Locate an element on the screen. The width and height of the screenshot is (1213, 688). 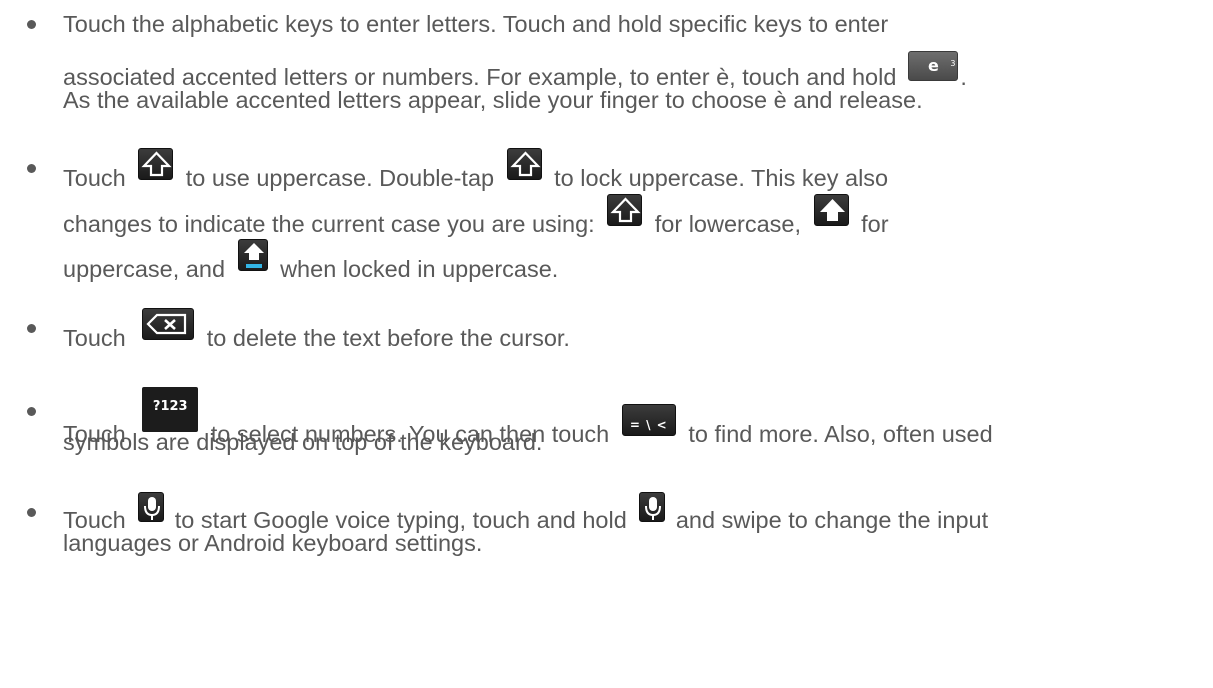
bullet-2-line-3: uppercase, and when locked in uppercase. is located at coordinates (311, 261).